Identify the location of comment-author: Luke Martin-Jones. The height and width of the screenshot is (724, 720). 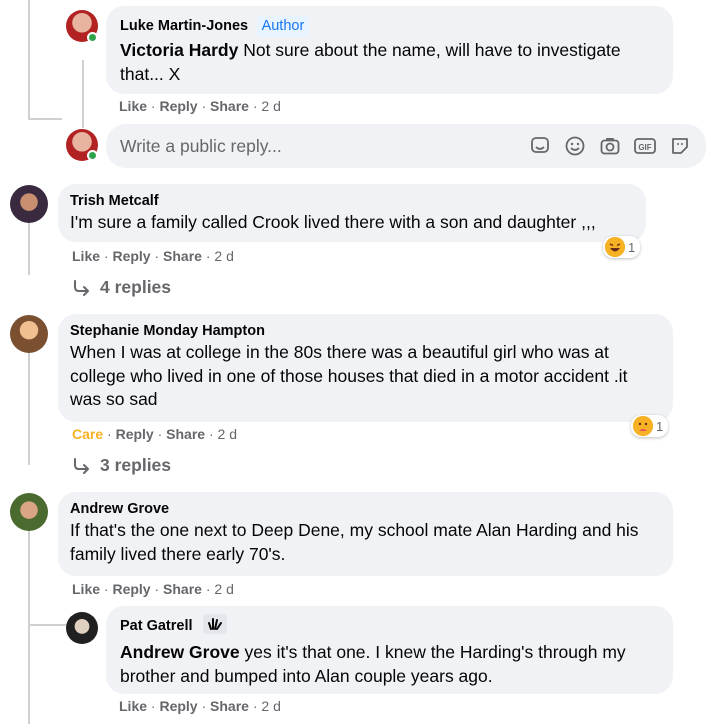
(184, 26).